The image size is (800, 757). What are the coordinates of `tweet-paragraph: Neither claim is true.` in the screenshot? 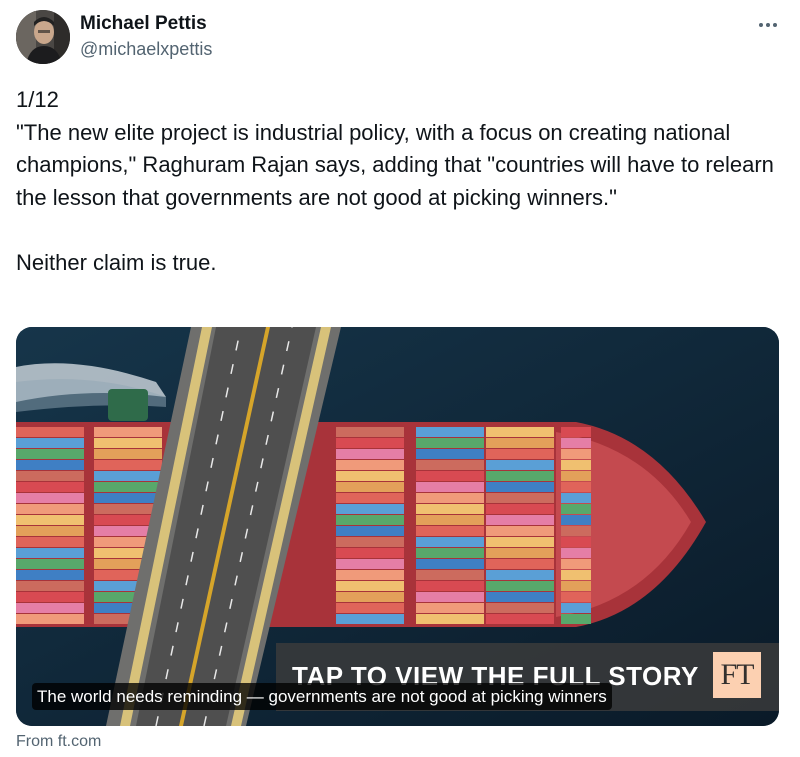 It's located at (116, 262).